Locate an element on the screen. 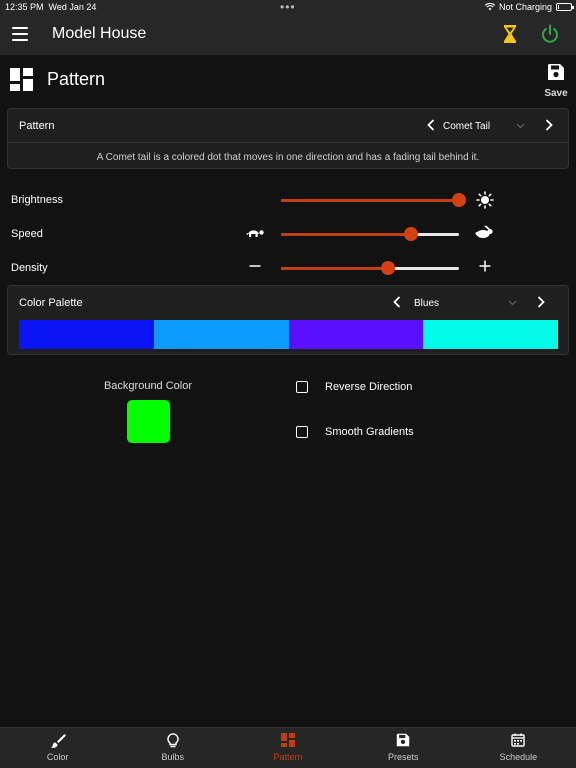  background-color-label: Background Color is located at coordinates (148, 386).